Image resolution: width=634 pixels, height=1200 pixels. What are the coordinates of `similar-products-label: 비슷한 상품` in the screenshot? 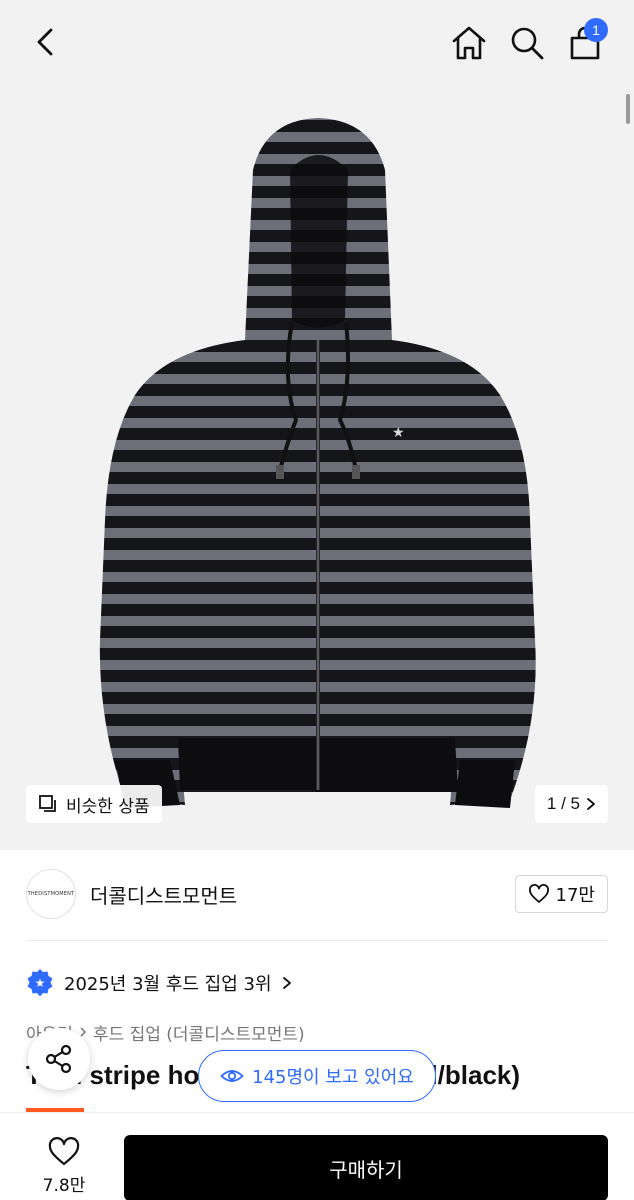 It's located at (108, 806).